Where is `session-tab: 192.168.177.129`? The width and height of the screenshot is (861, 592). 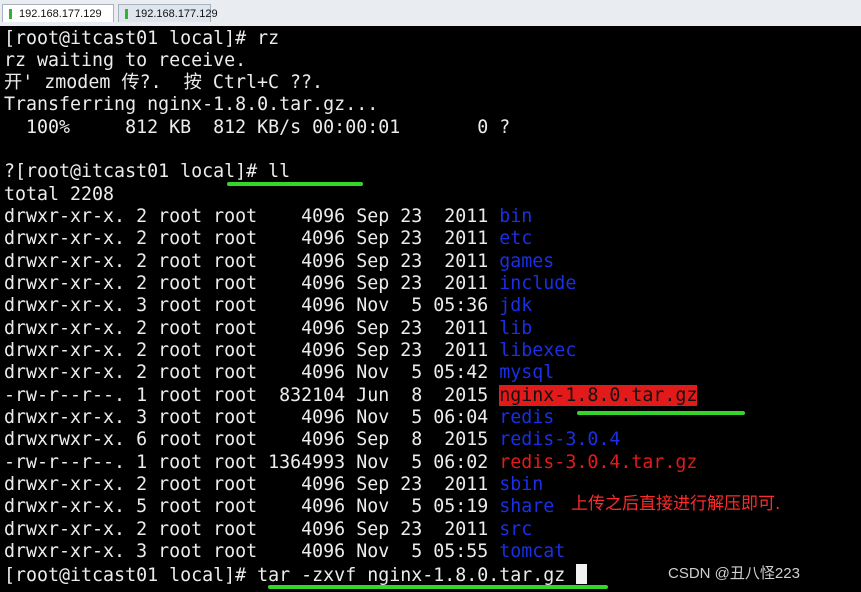
session-tab: 192.168.177.129 is located at coordinates (168, 13).